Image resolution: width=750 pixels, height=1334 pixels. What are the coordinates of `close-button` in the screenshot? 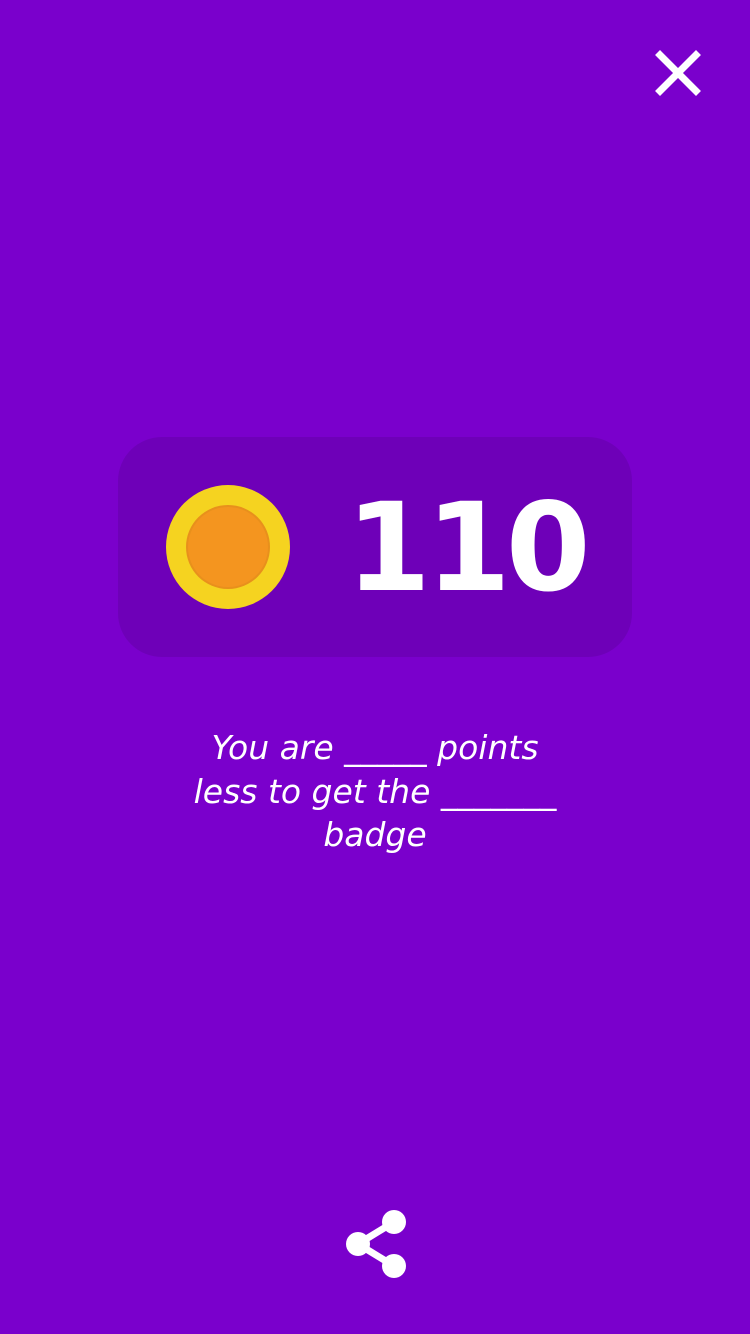 It's located at (678, 73).